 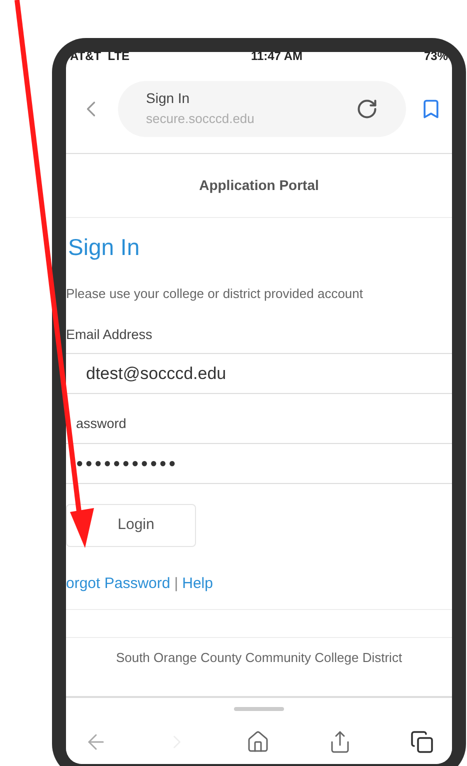 I want to click on field-label: Email Address, so click(x=109, y=335).